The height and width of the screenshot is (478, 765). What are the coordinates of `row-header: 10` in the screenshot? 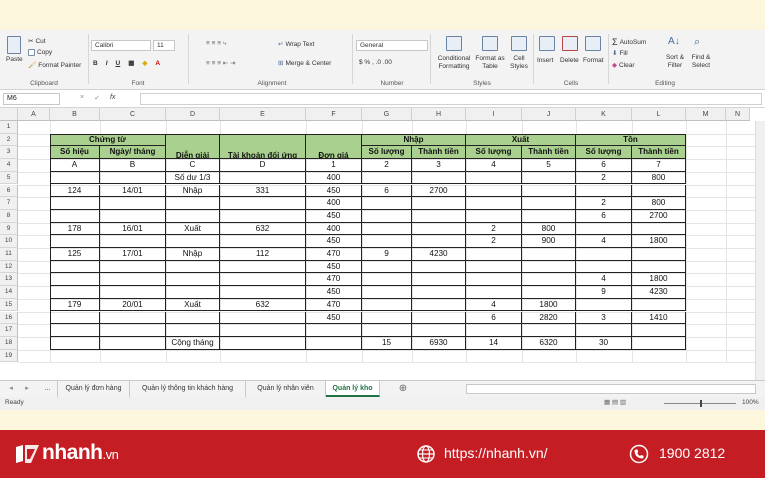 It's located at (9, 241).